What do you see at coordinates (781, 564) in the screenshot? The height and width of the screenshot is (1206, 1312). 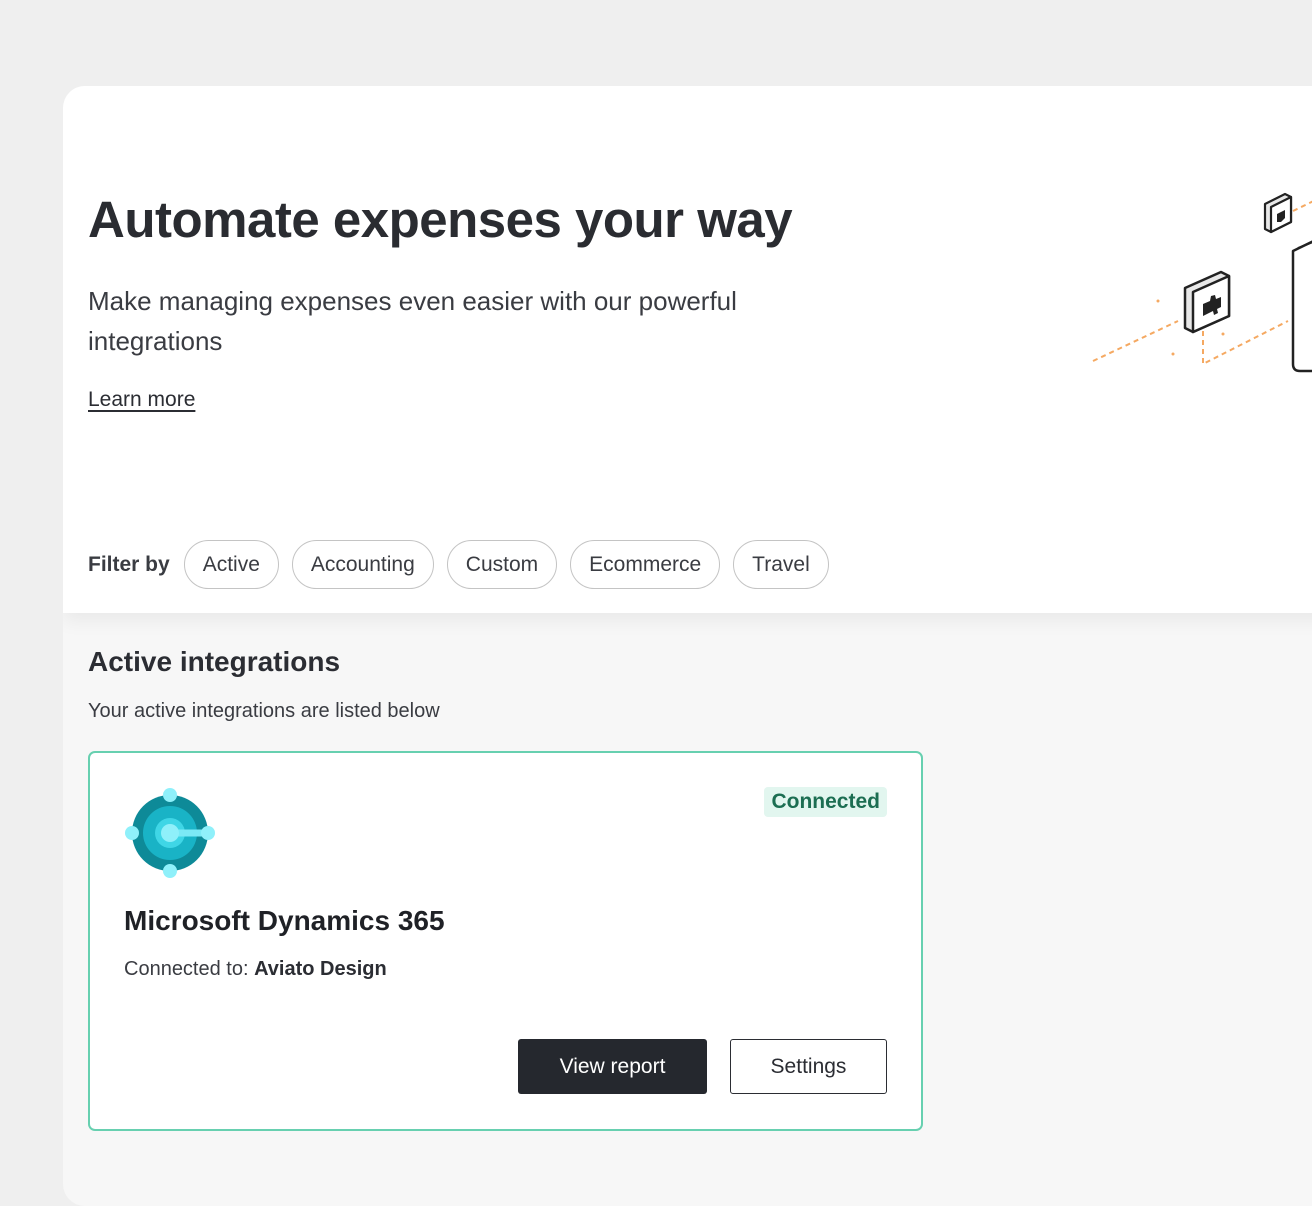 I see `filter-chip-travel: Travel` at bounding box center [781, 564].